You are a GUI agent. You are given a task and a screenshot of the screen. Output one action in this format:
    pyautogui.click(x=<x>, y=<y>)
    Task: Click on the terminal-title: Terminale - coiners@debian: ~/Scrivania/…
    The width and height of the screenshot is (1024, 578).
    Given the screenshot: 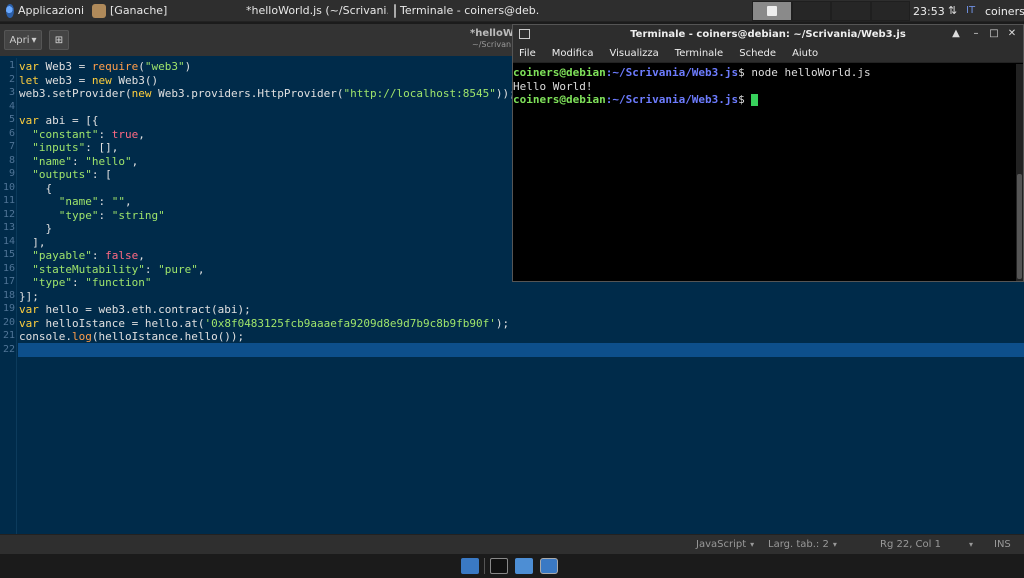 What is the action you would take?
    pyautogui.click(x=768, y=34)
    